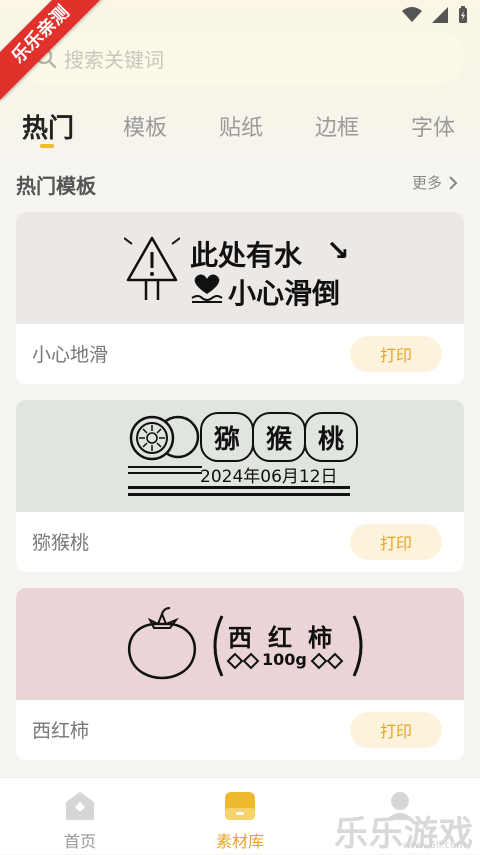  I want to click on art-char-badge: 猕, so click(227, 437).